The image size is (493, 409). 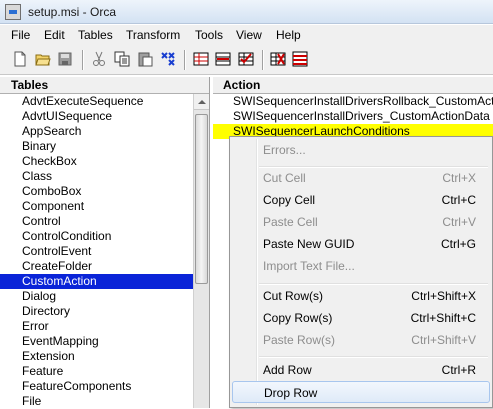 I want to click on table-list-item: File, so click(x=96, y=401).